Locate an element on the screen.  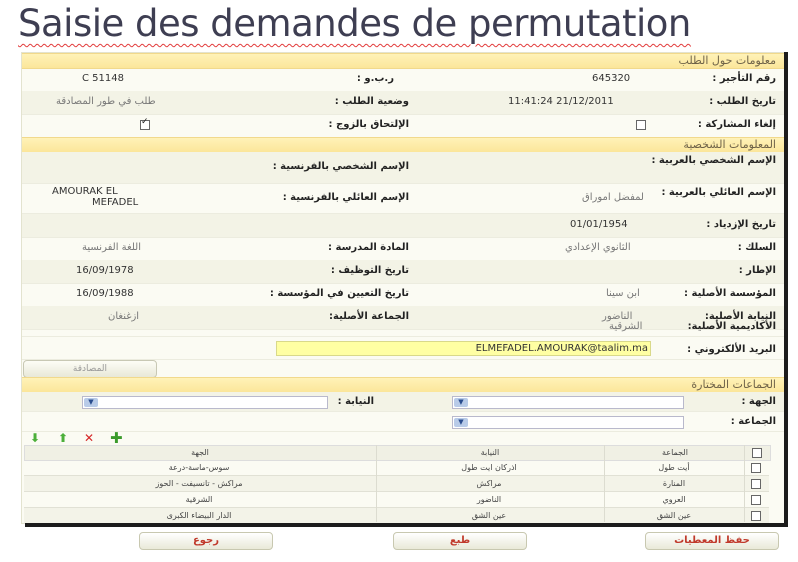
header-region: الجهة is located at coordinates (200, 452).